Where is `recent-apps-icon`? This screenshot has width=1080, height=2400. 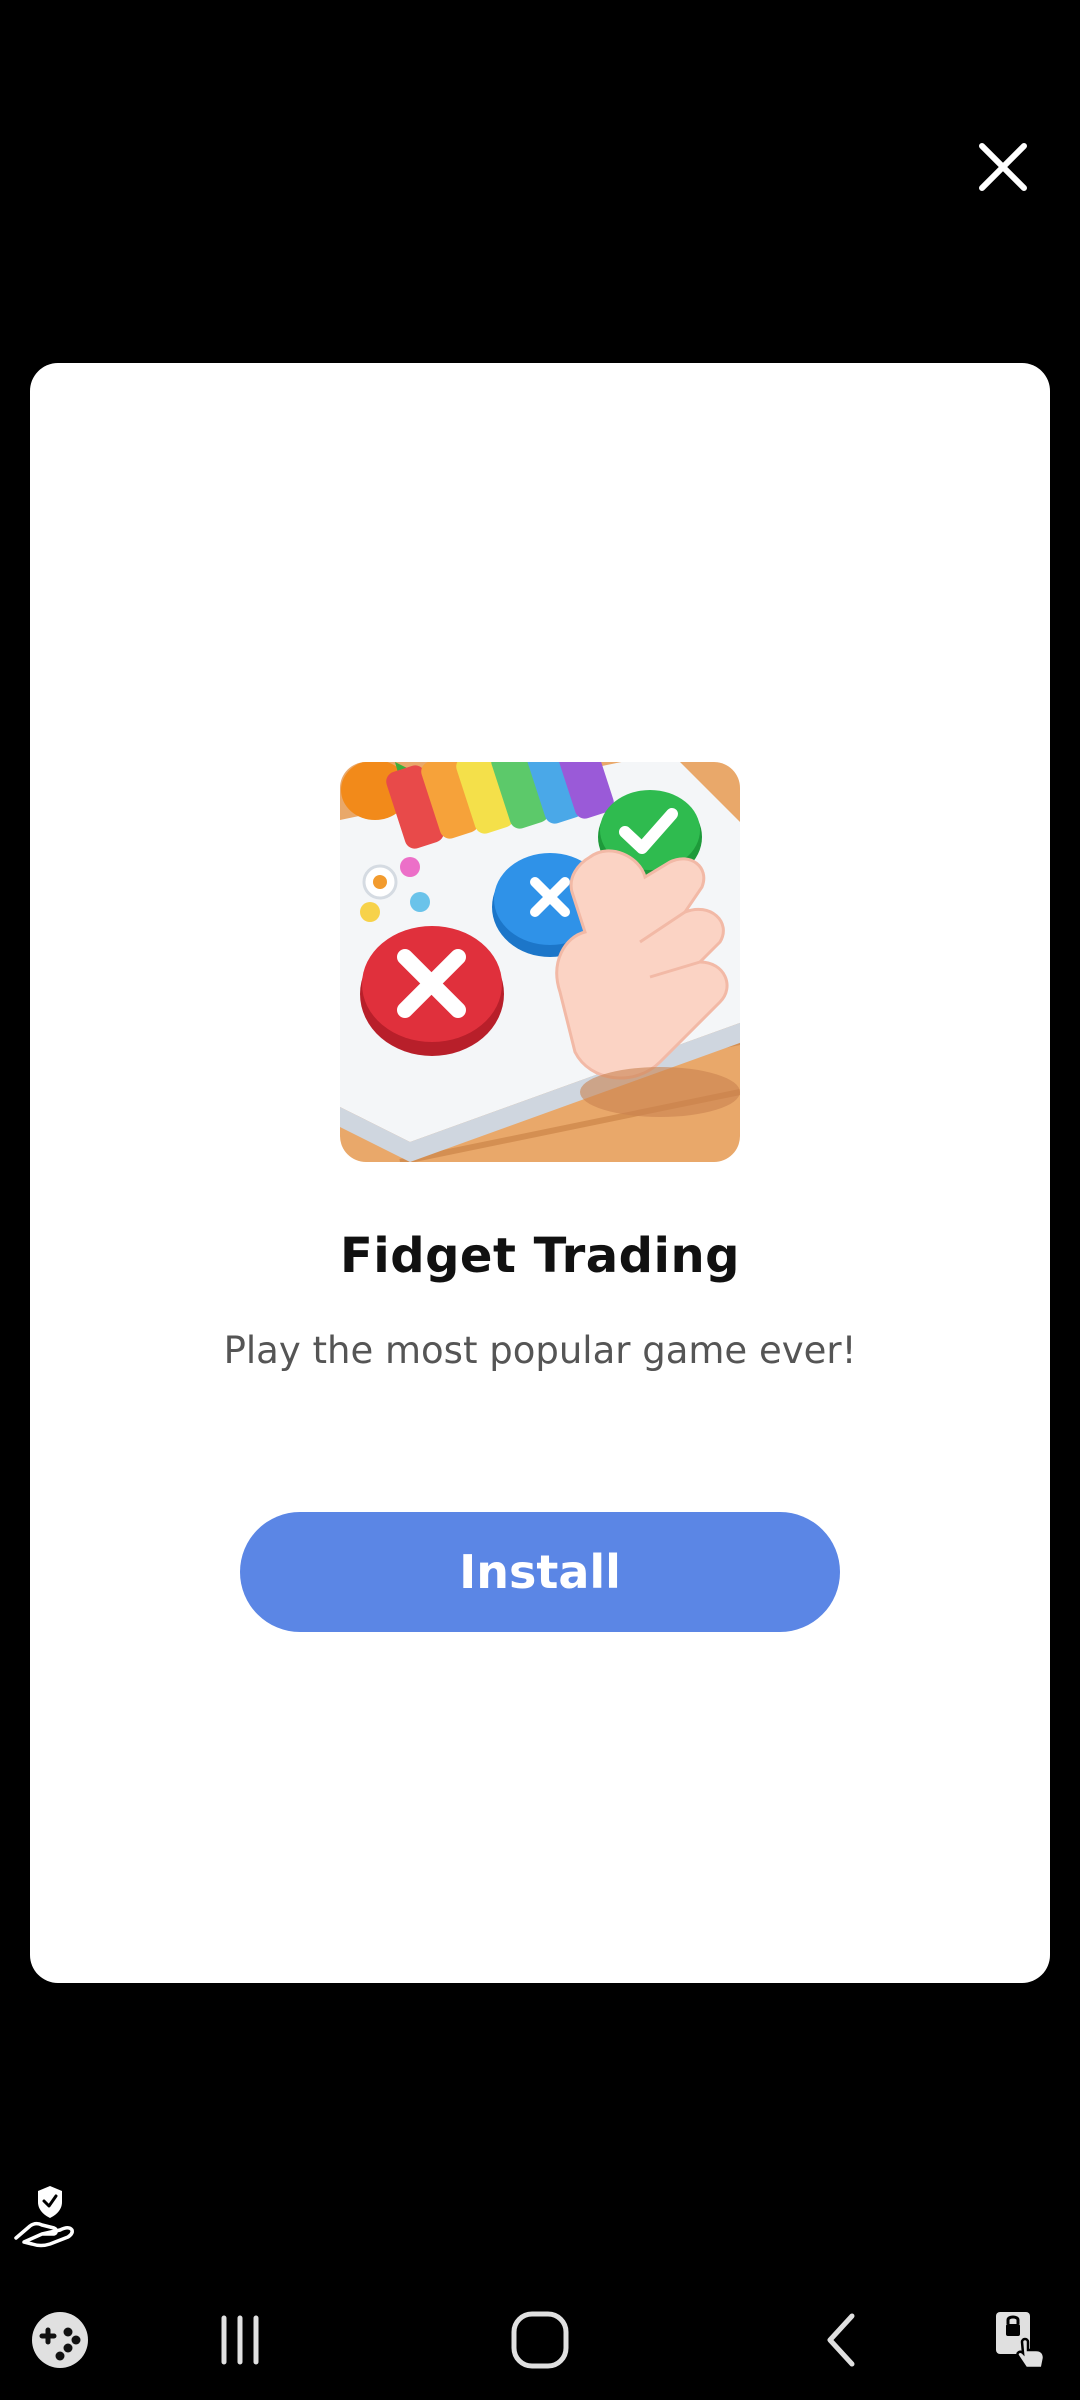
recent-apps-icon is located at coordinates (240, 2340).